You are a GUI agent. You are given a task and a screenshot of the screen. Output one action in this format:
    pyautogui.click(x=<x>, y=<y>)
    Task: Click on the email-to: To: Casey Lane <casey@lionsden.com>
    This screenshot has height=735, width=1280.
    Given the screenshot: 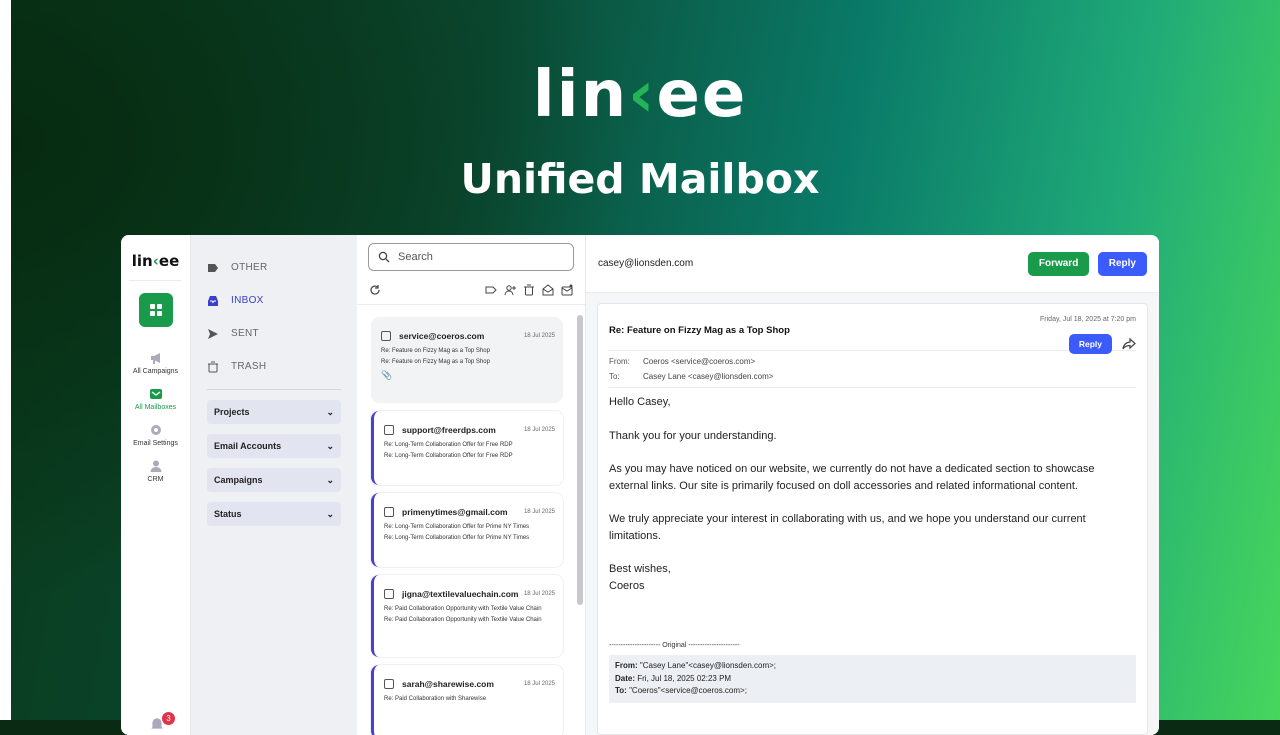 What is the action you would take?
    pyautogui.click(x=691, y=376)
    